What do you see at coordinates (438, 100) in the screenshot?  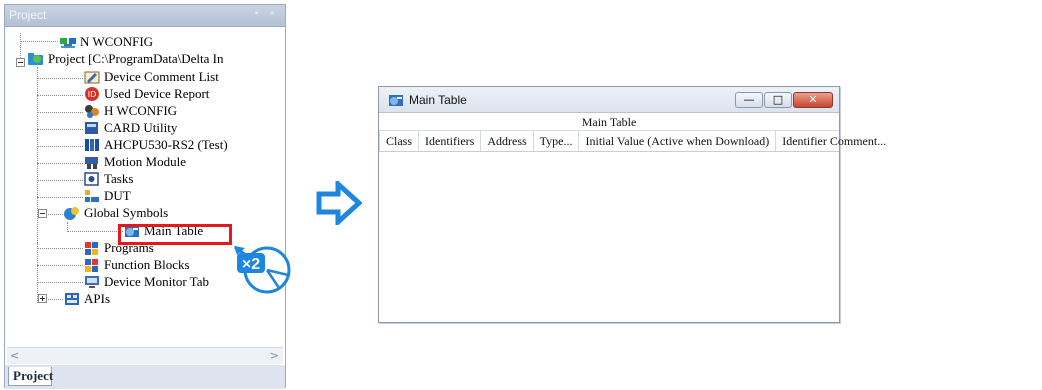 I see `window-title: Main Table` at bounding box center [438, 100].